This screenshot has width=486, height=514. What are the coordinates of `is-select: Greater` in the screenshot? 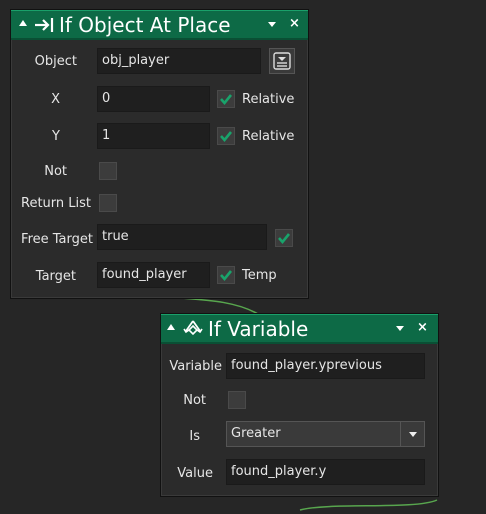 It's located at (325, 434).